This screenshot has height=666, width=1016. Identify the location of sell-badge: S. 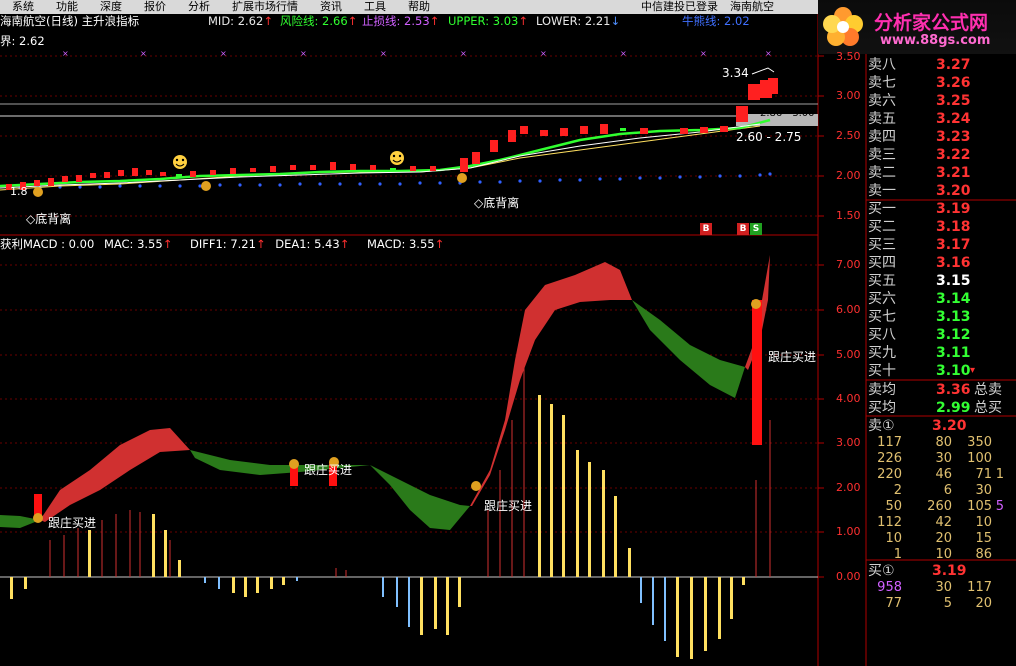
(756, 229).